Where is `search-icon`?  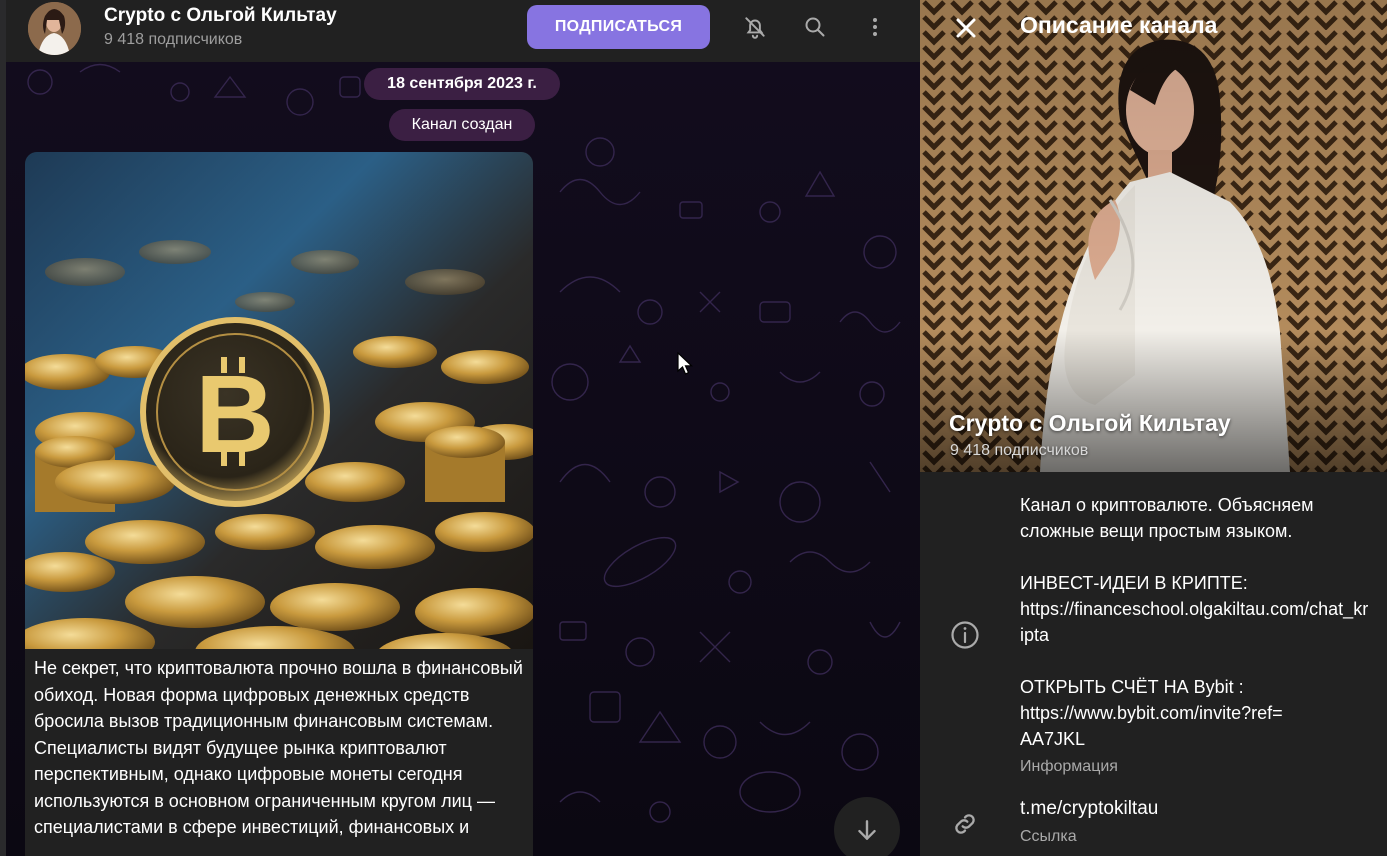 search-icon is located at coordinates (815, 27).